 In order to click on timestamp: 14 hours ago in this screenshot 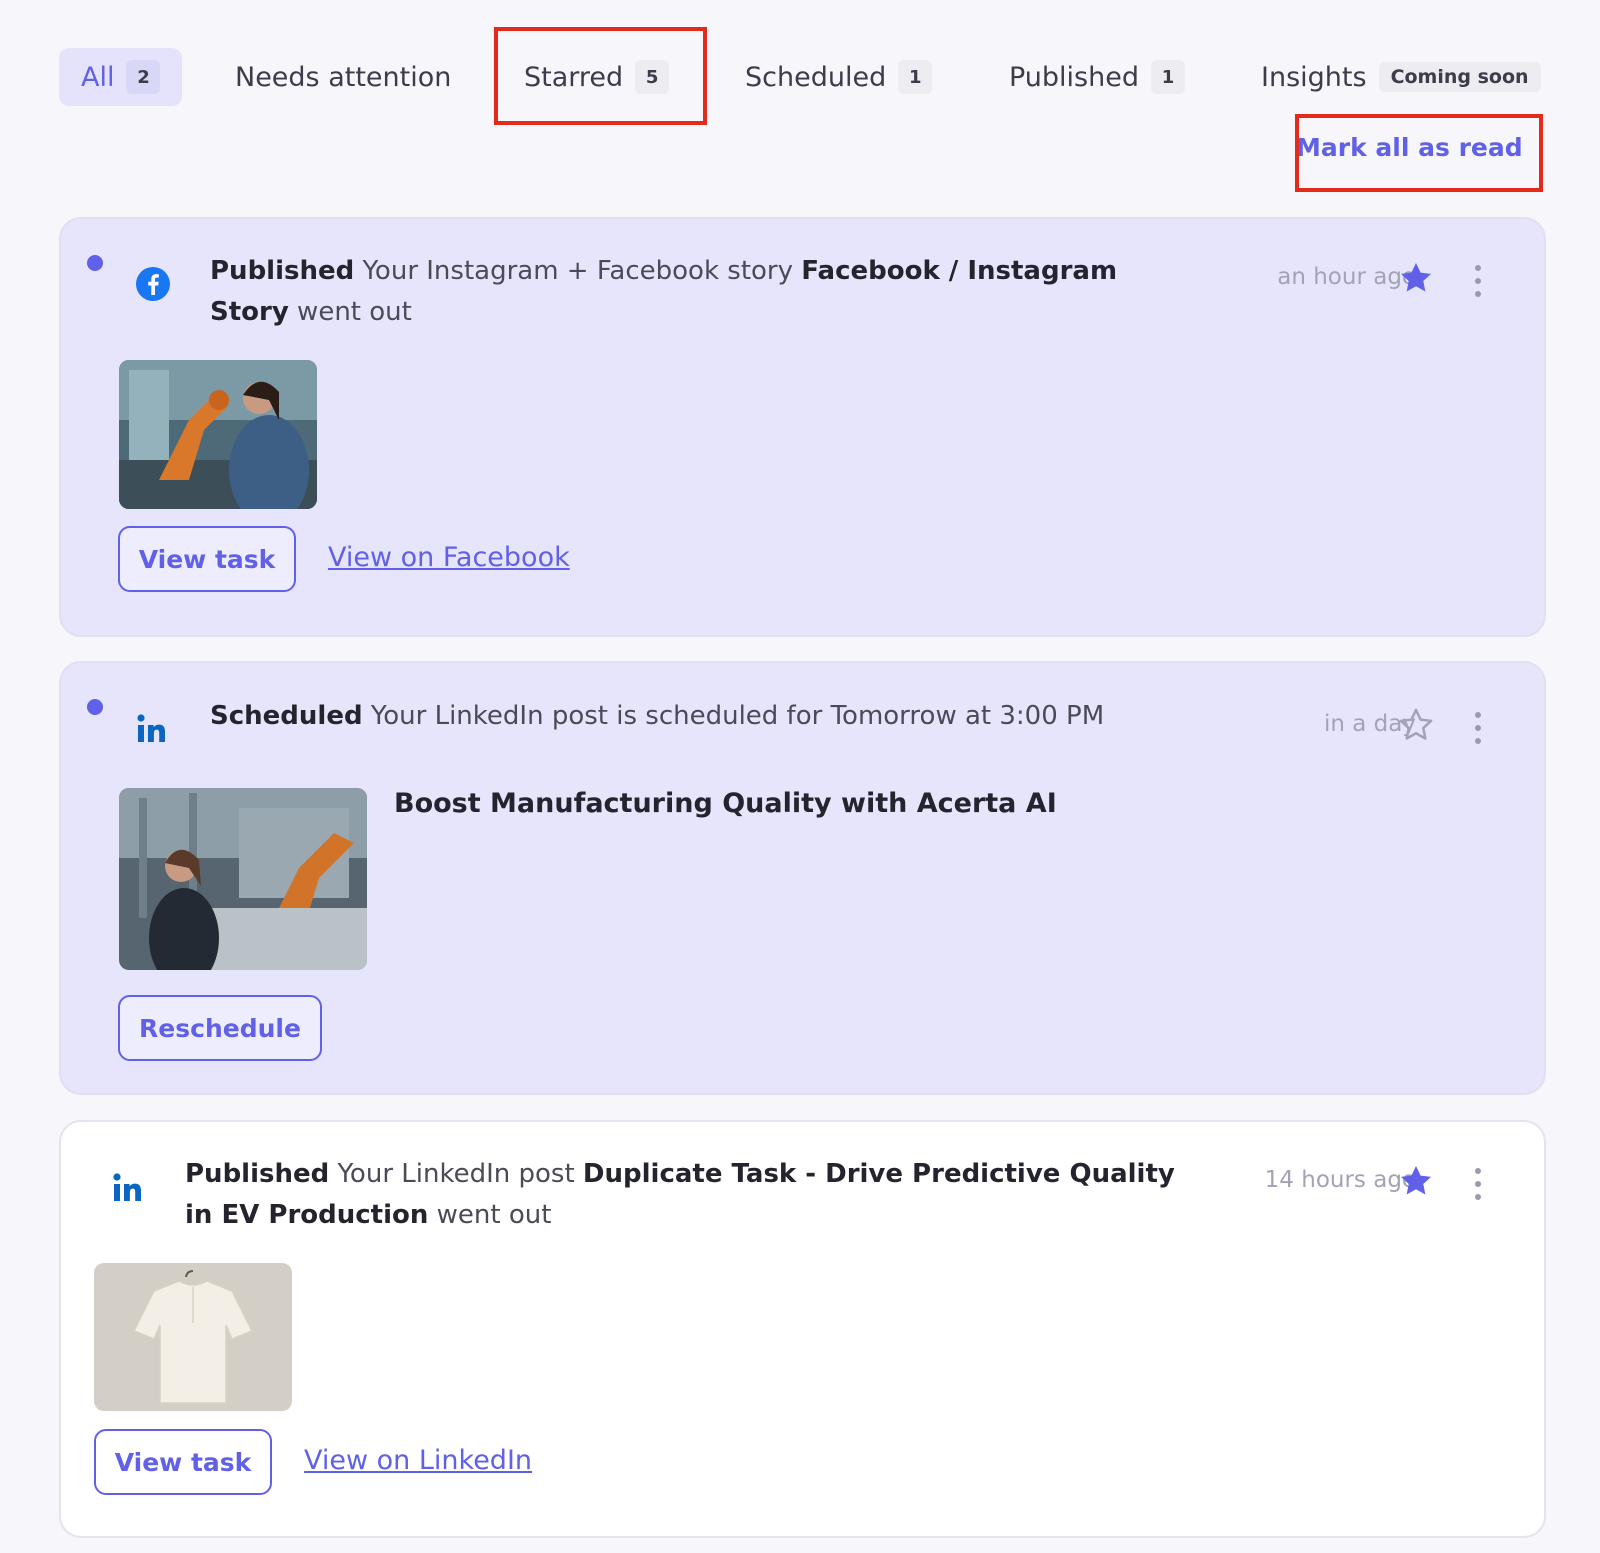, I will do `click(1340, 1180)`.